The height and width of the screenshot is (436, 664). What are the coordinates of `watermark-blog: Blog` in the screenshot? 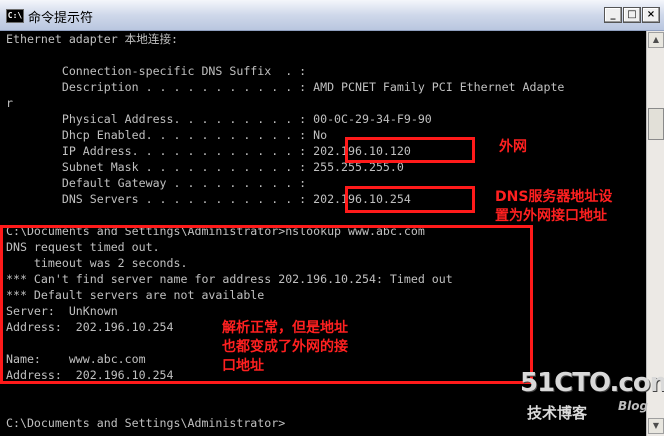 It's located at (633, 406).